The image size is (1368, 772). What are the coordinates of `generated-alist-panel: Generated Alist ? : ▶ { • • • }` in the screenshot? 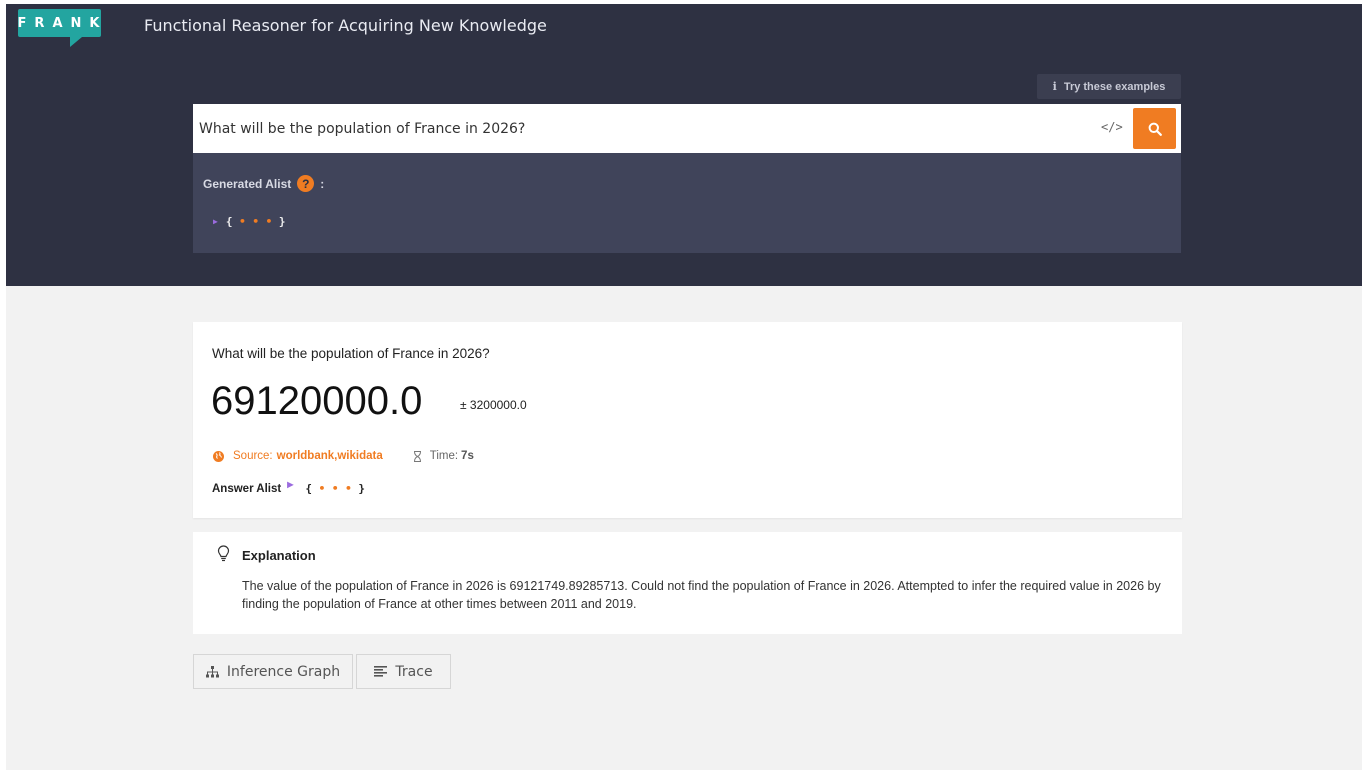 It's located at (687, 203).